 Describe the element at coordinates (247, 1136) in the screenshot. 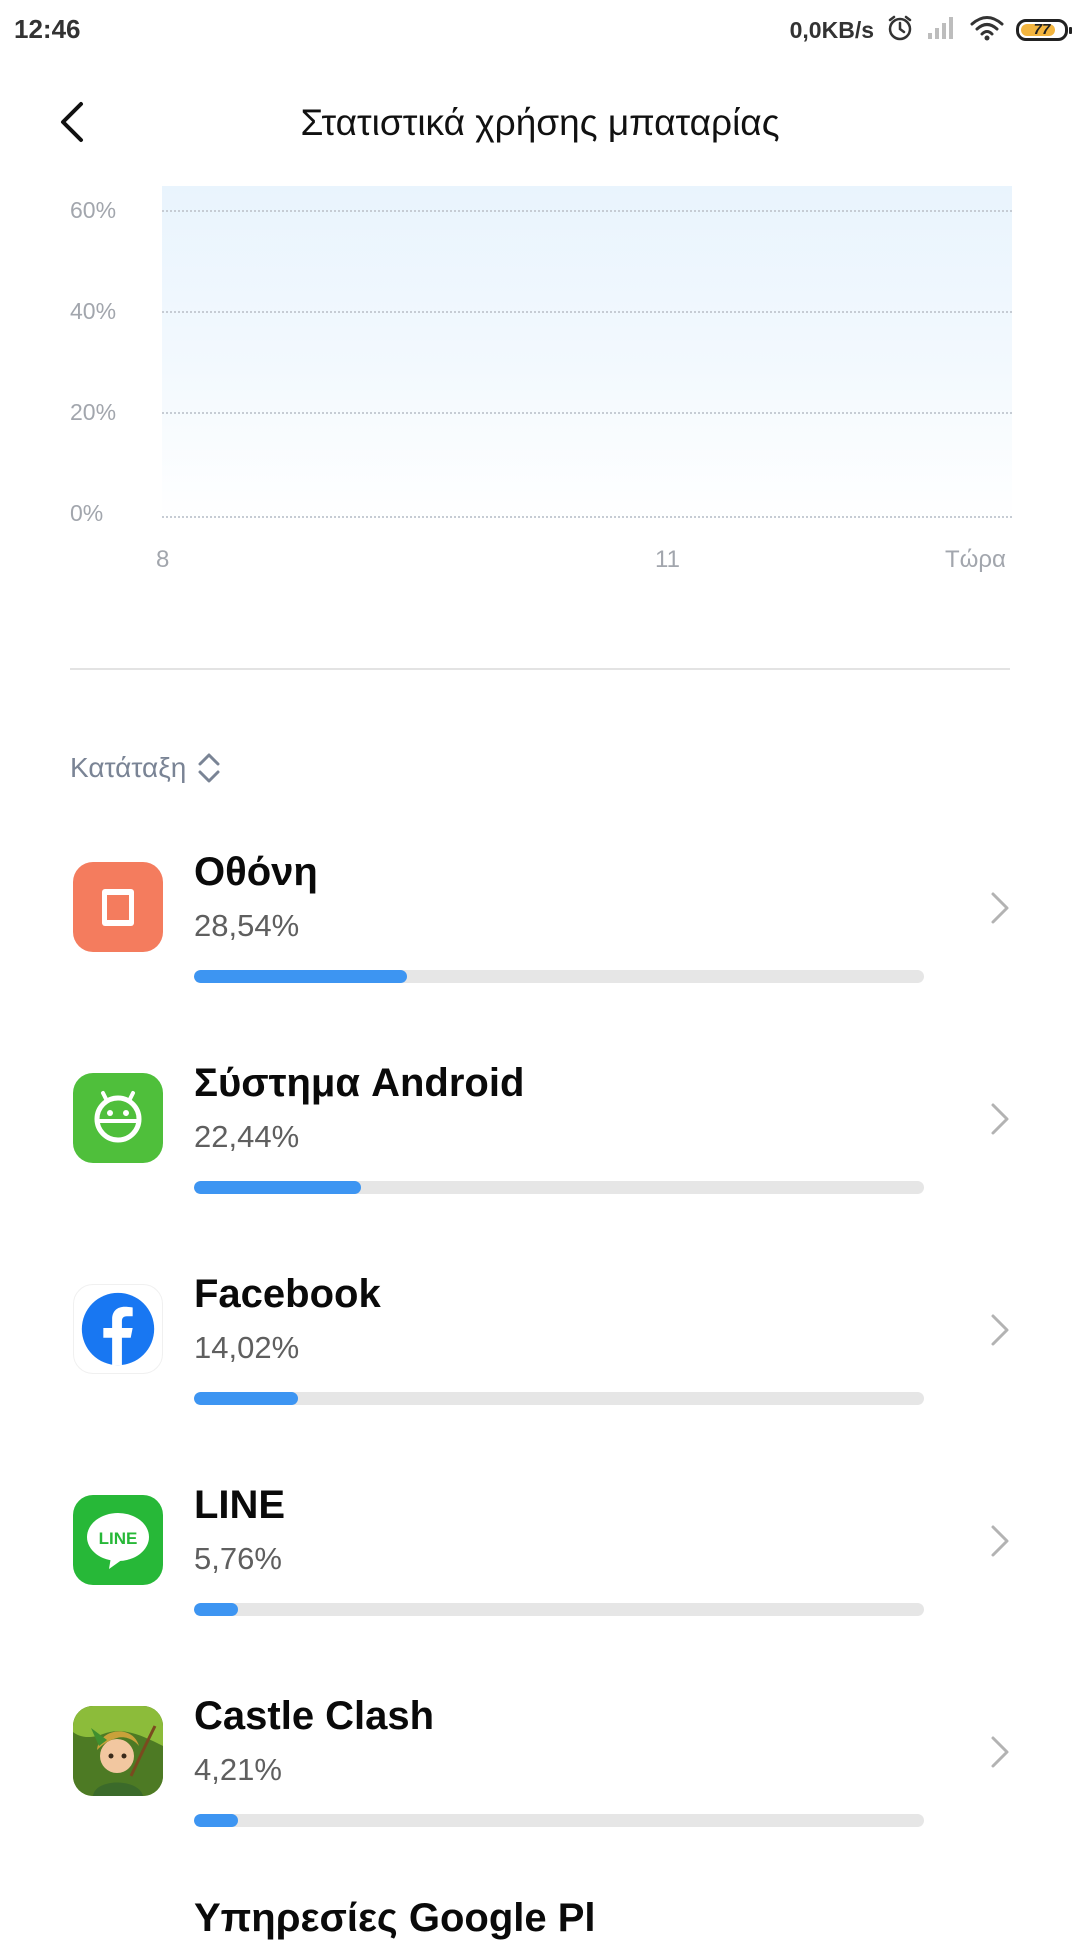

I see `app-percent: 22,44%` at that location.